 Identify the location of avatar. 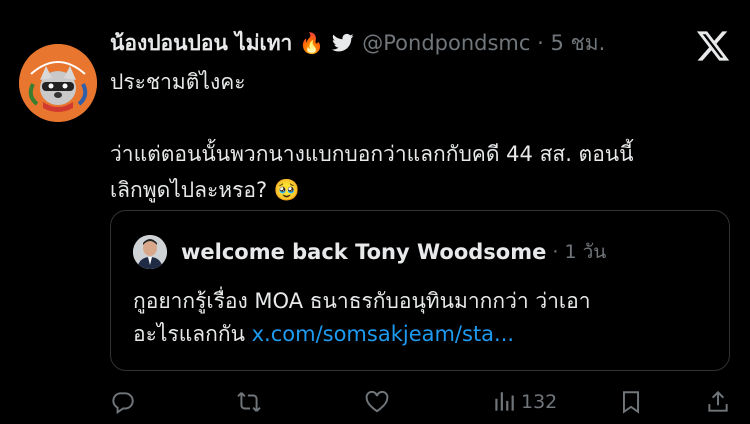
(58, 83).